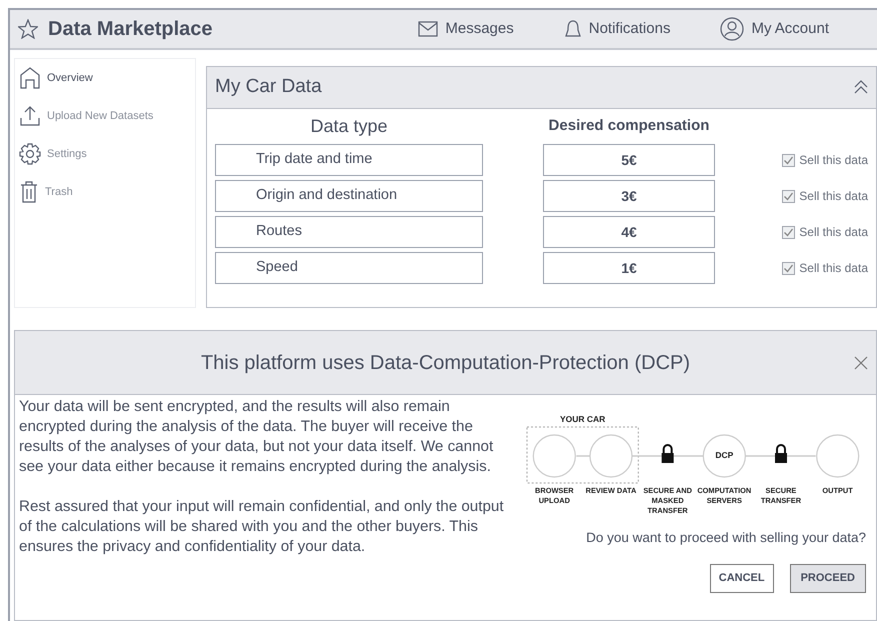  I want to click on dialog-title: This platform uses Data-Computation-Protection (DCP), so click(445, 363).